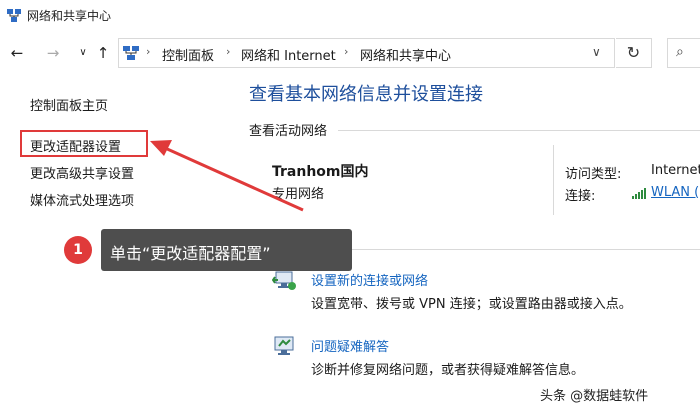 This screenshot has height=416, width=700. What do you see at coordinates (53, 53) in the screenshot?
I see `forward-icon: →` at bounding box center [53, 53].